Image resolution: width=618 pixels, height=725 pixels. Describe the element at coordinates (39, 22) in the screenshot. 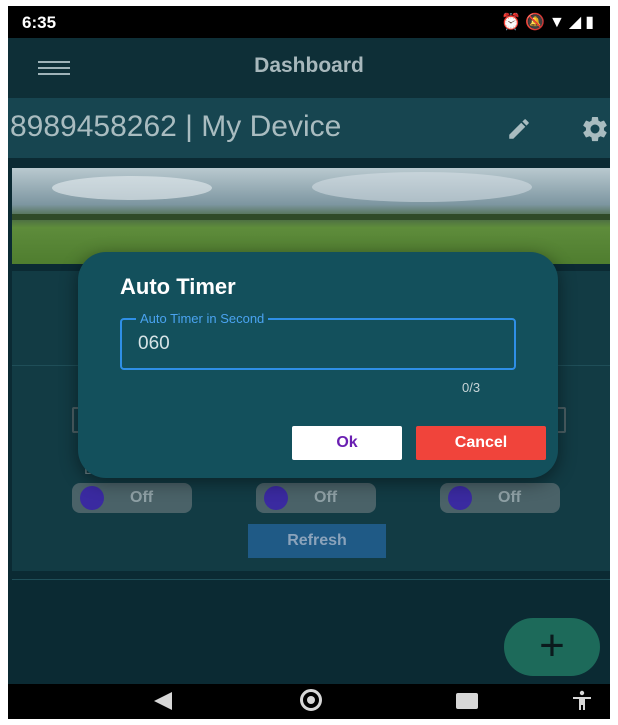

I see `status-time: 6:35` at that location.